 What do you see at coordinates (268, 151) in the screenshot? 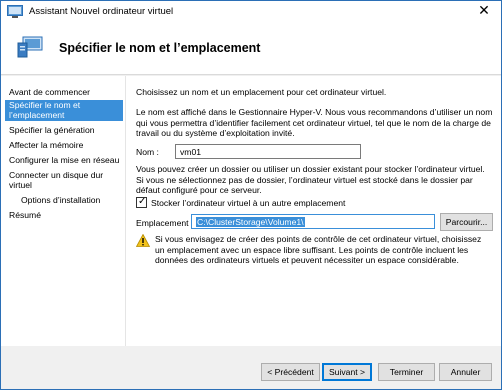
I see `name-input: vm01` at bounding box center [268, 151].